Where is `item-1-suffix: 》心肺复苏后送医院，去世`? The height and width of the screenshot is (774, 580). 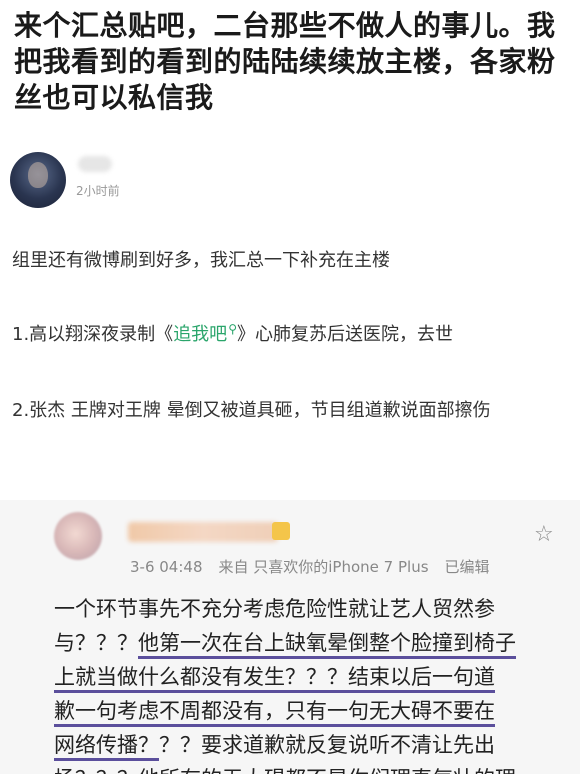 item-1-suffix: 》心肺复苏后送医院，去世 is located at coordinates (344, 334).